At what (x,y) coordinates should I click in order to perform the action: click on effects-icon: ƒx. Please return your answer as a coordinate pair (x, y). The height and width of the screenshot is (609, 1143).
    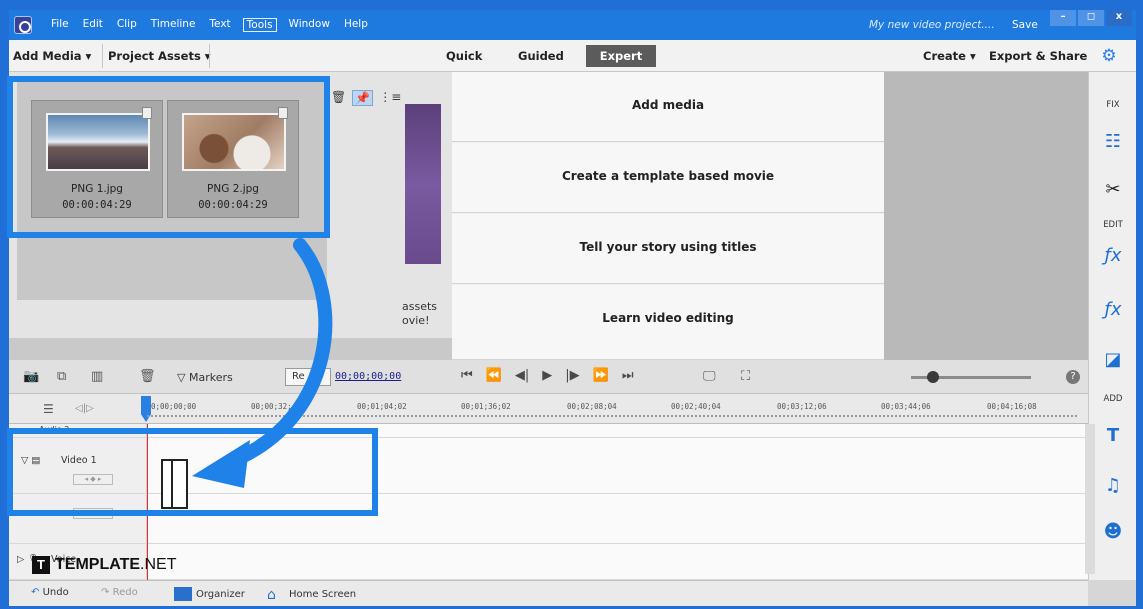
    Looking at the image, I should click on (1113, 310).